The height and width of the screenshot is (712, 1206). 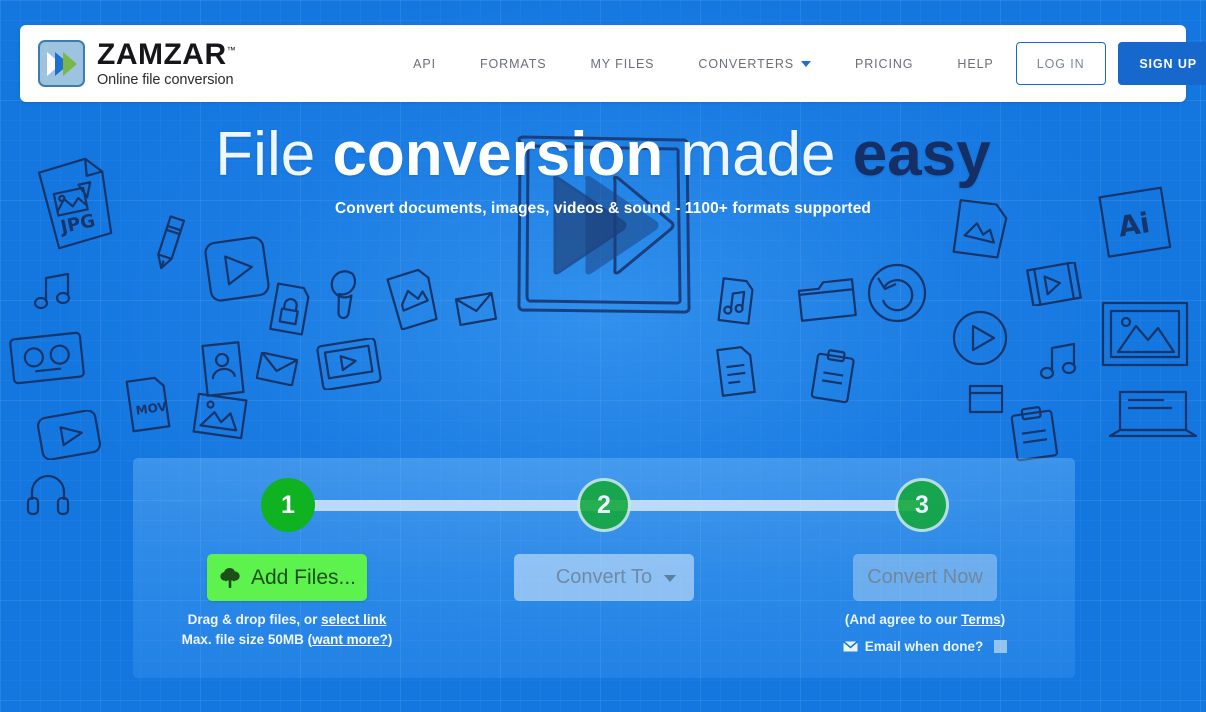 I want to click on doodle-contact-card-icon, so click(x=223, y=369).